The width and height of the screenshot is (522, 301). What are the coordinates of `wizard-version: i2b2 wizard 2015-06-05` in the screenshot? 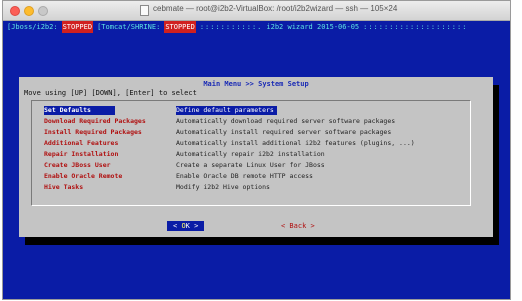 It's located at (313, 27).